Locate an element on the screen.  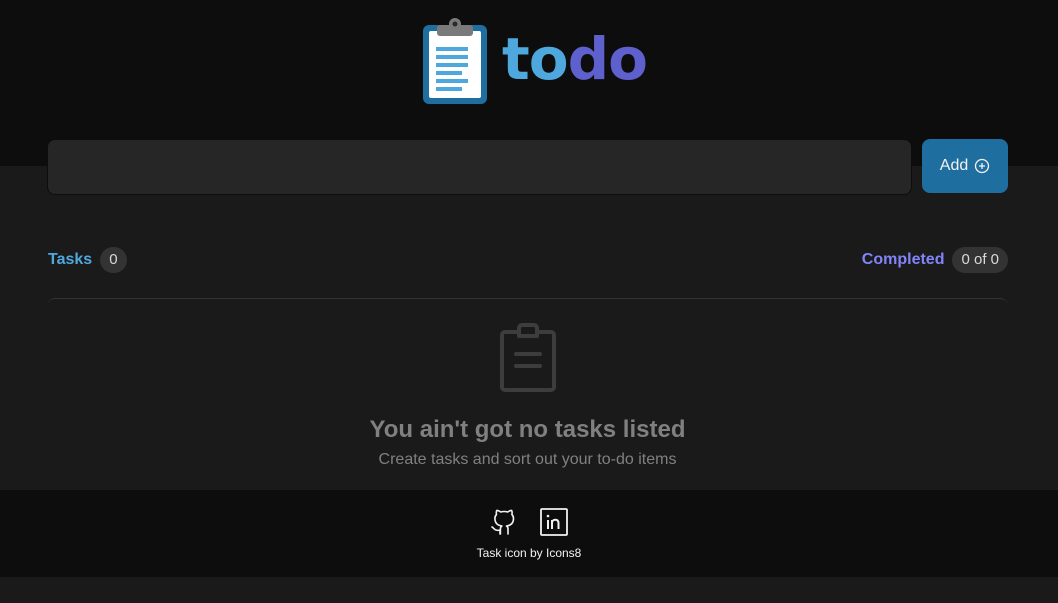
tasks-count-badge: 0 is located at coordinates (113, 260).